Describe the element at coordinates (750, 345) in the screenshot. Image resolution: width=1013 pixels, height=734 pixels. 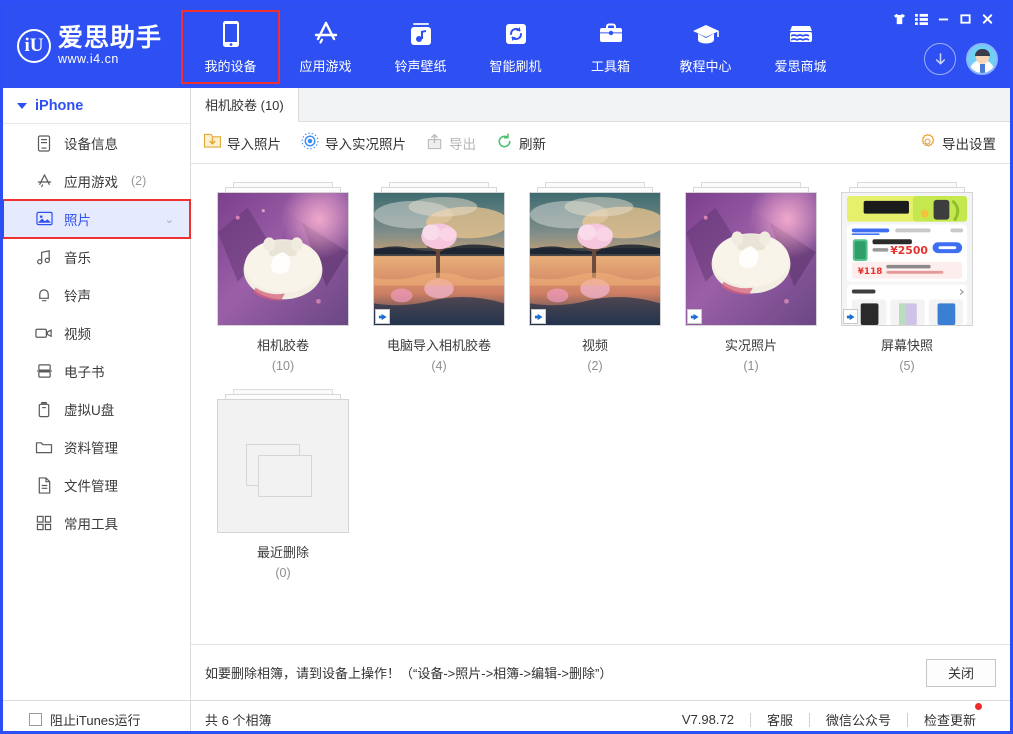
I see `album-name: 实况照片` at that location.